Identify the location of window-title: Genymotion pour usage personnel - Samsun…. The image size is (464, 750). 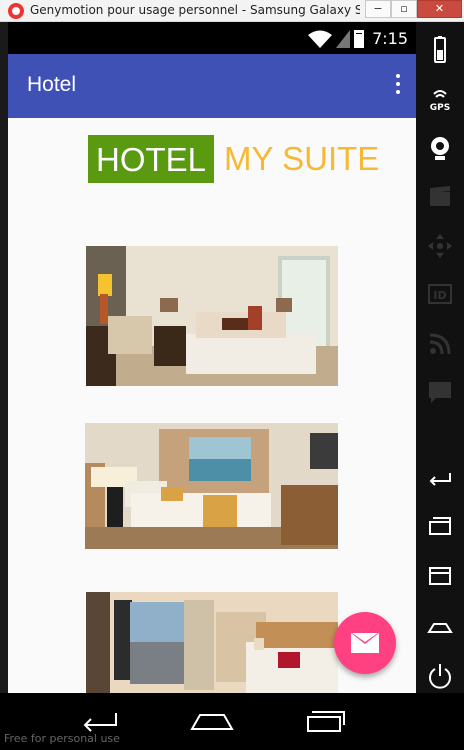
(195, 10).